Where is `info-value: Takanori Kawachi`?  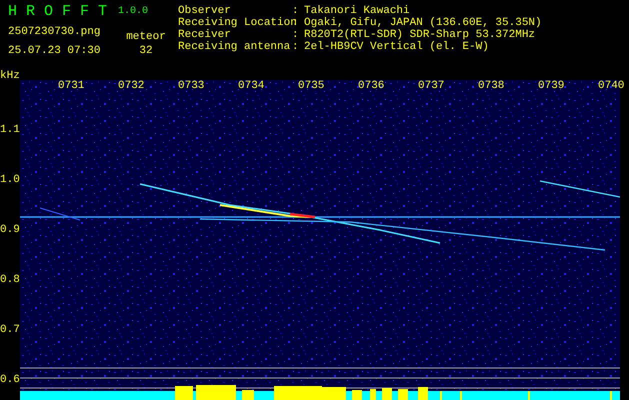 info-value: Takanori Kawachi is located at coordinates (357, 11).